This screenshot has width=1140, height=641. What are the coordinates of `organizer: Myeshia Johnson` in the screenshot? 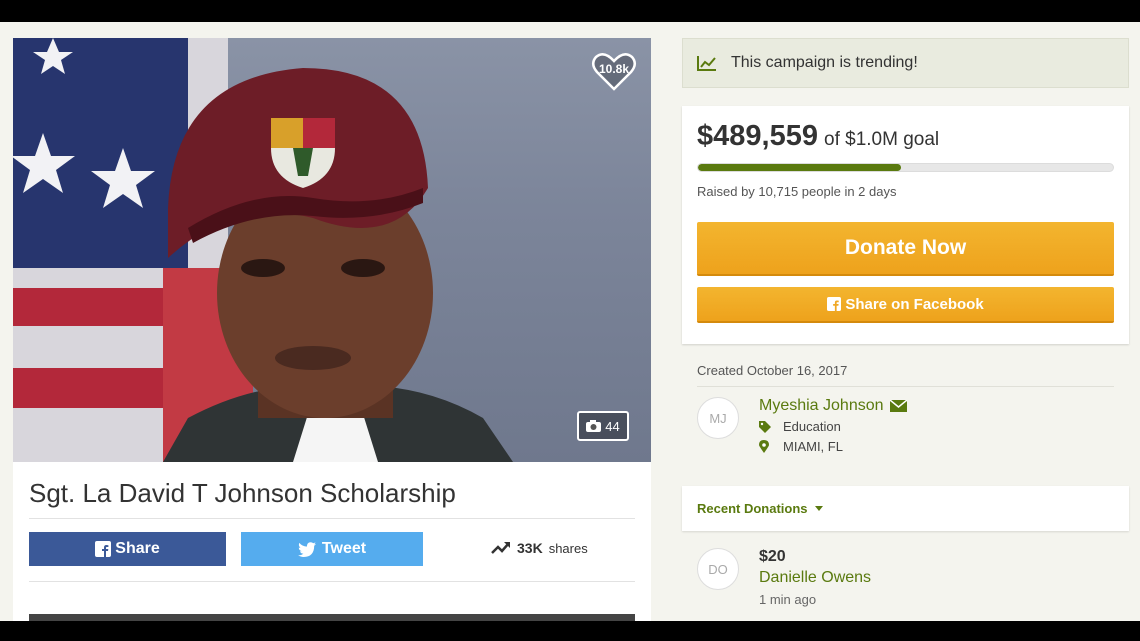 It's located at (833, 406).